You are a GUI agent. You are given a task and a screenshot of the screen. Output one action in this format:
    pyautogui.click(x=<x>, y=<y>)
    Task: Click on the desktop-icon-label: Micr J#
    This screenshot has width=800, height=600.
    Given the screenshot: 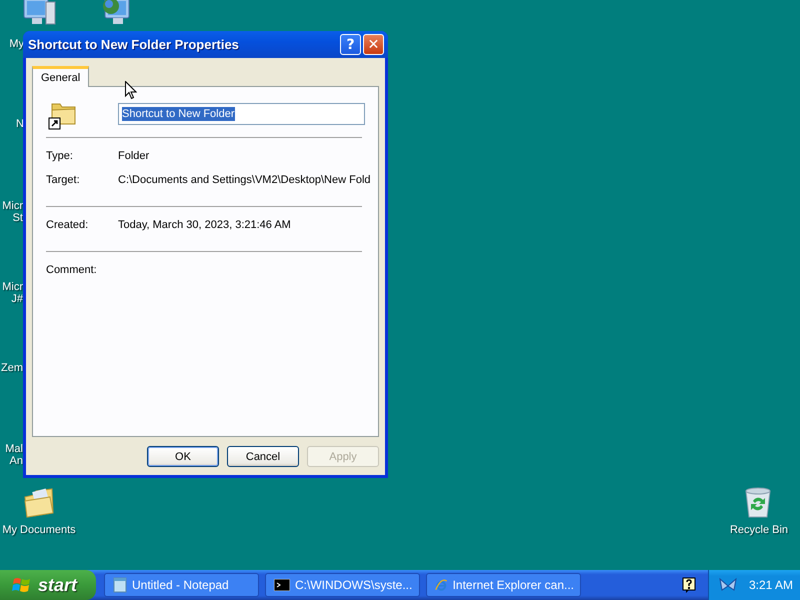 What is the action you would take?
    pyautogui.click(x=11, y=293)
    